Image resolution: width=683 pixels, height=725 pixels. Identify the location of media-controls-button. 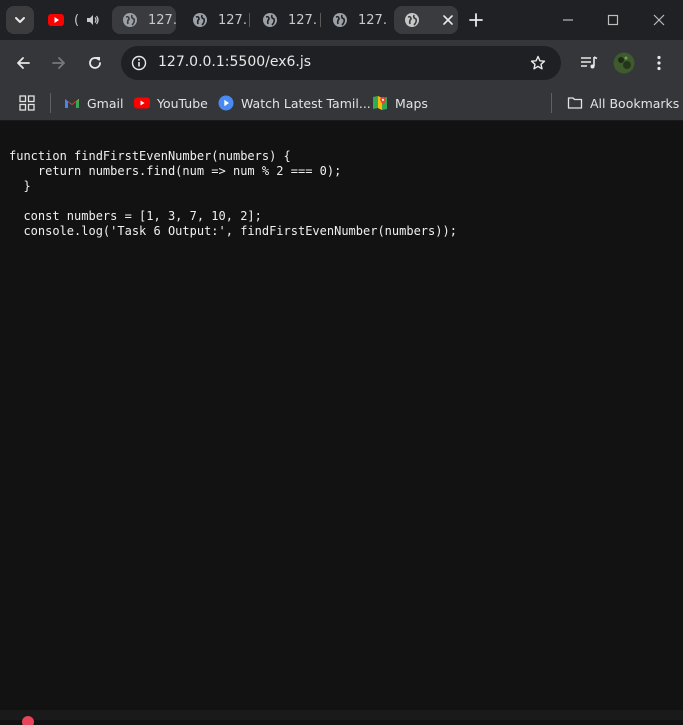
(589, 63).